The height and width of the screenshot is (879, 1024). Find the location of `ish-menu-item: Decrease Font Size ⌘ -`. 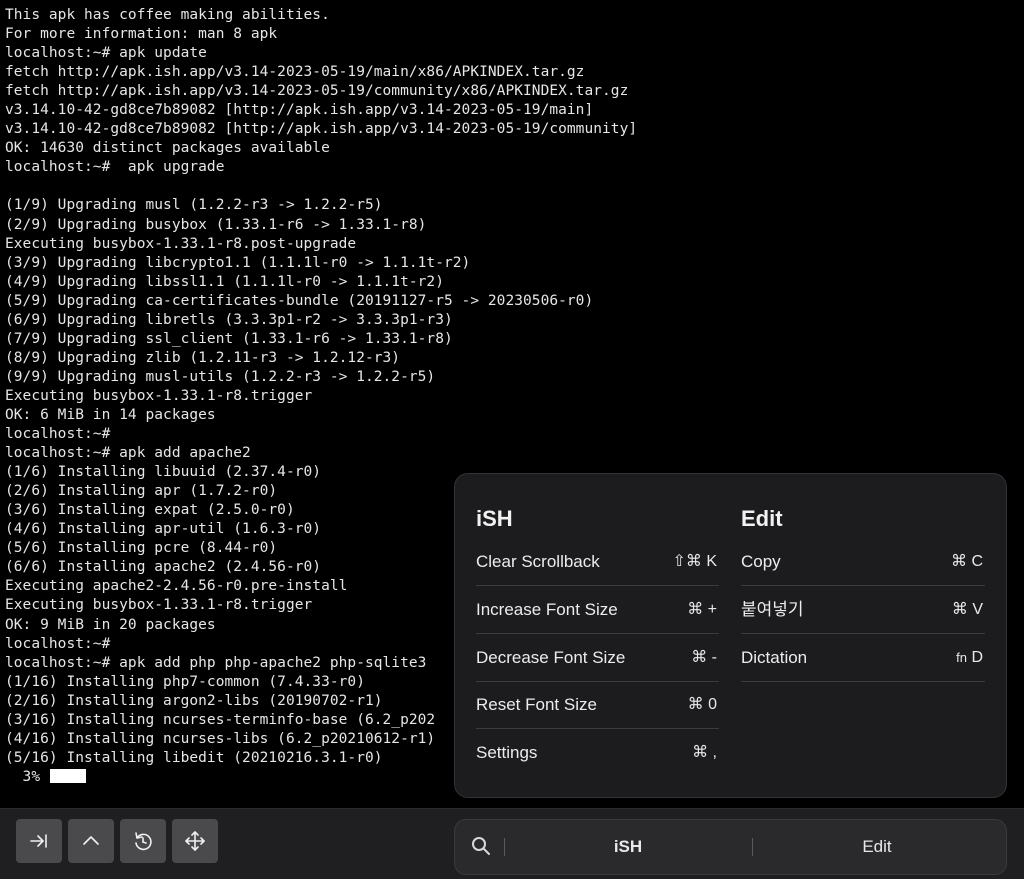

ish-menu-item: Decrease Font Size ⌘ - is located at coordinates (597, 658).